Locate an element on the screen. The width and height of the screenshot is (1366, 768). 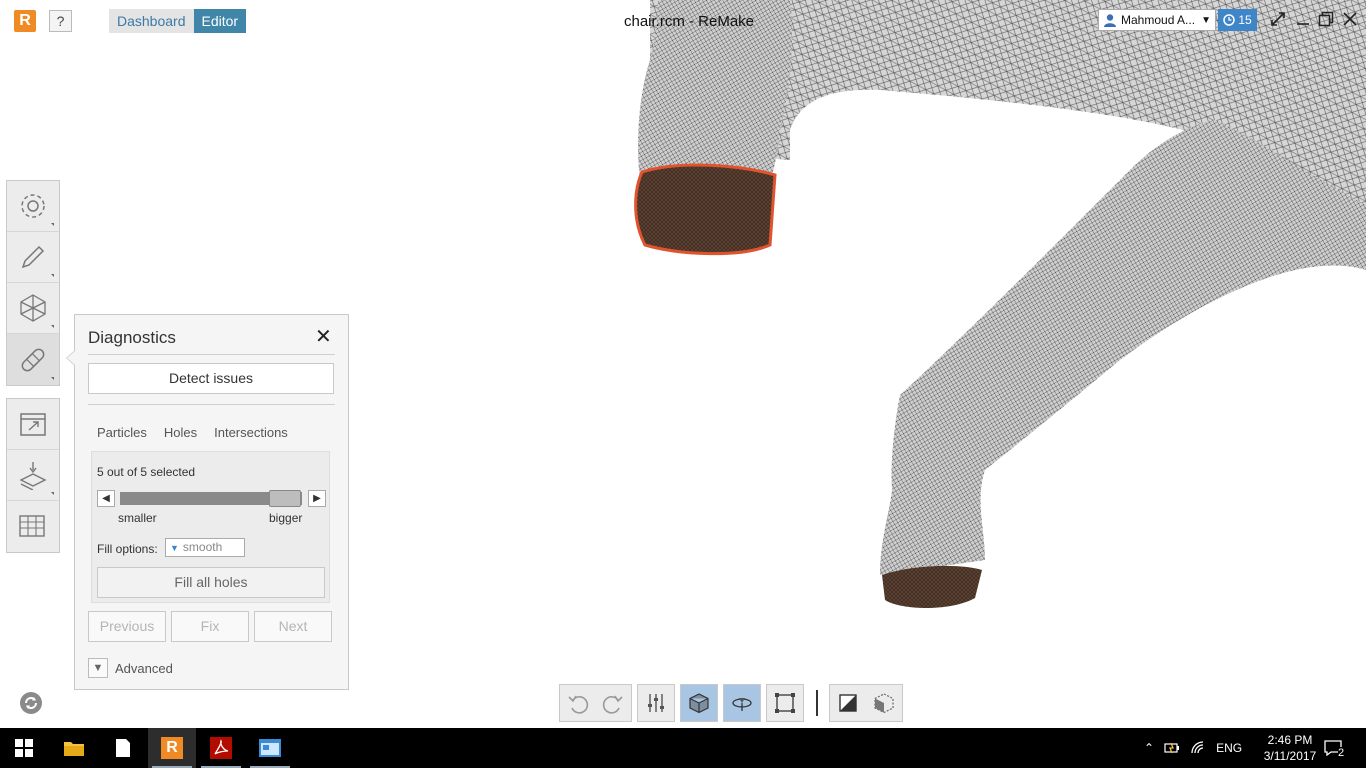
detect-issues-button: Detect issues is located at coordinates (211, 378).